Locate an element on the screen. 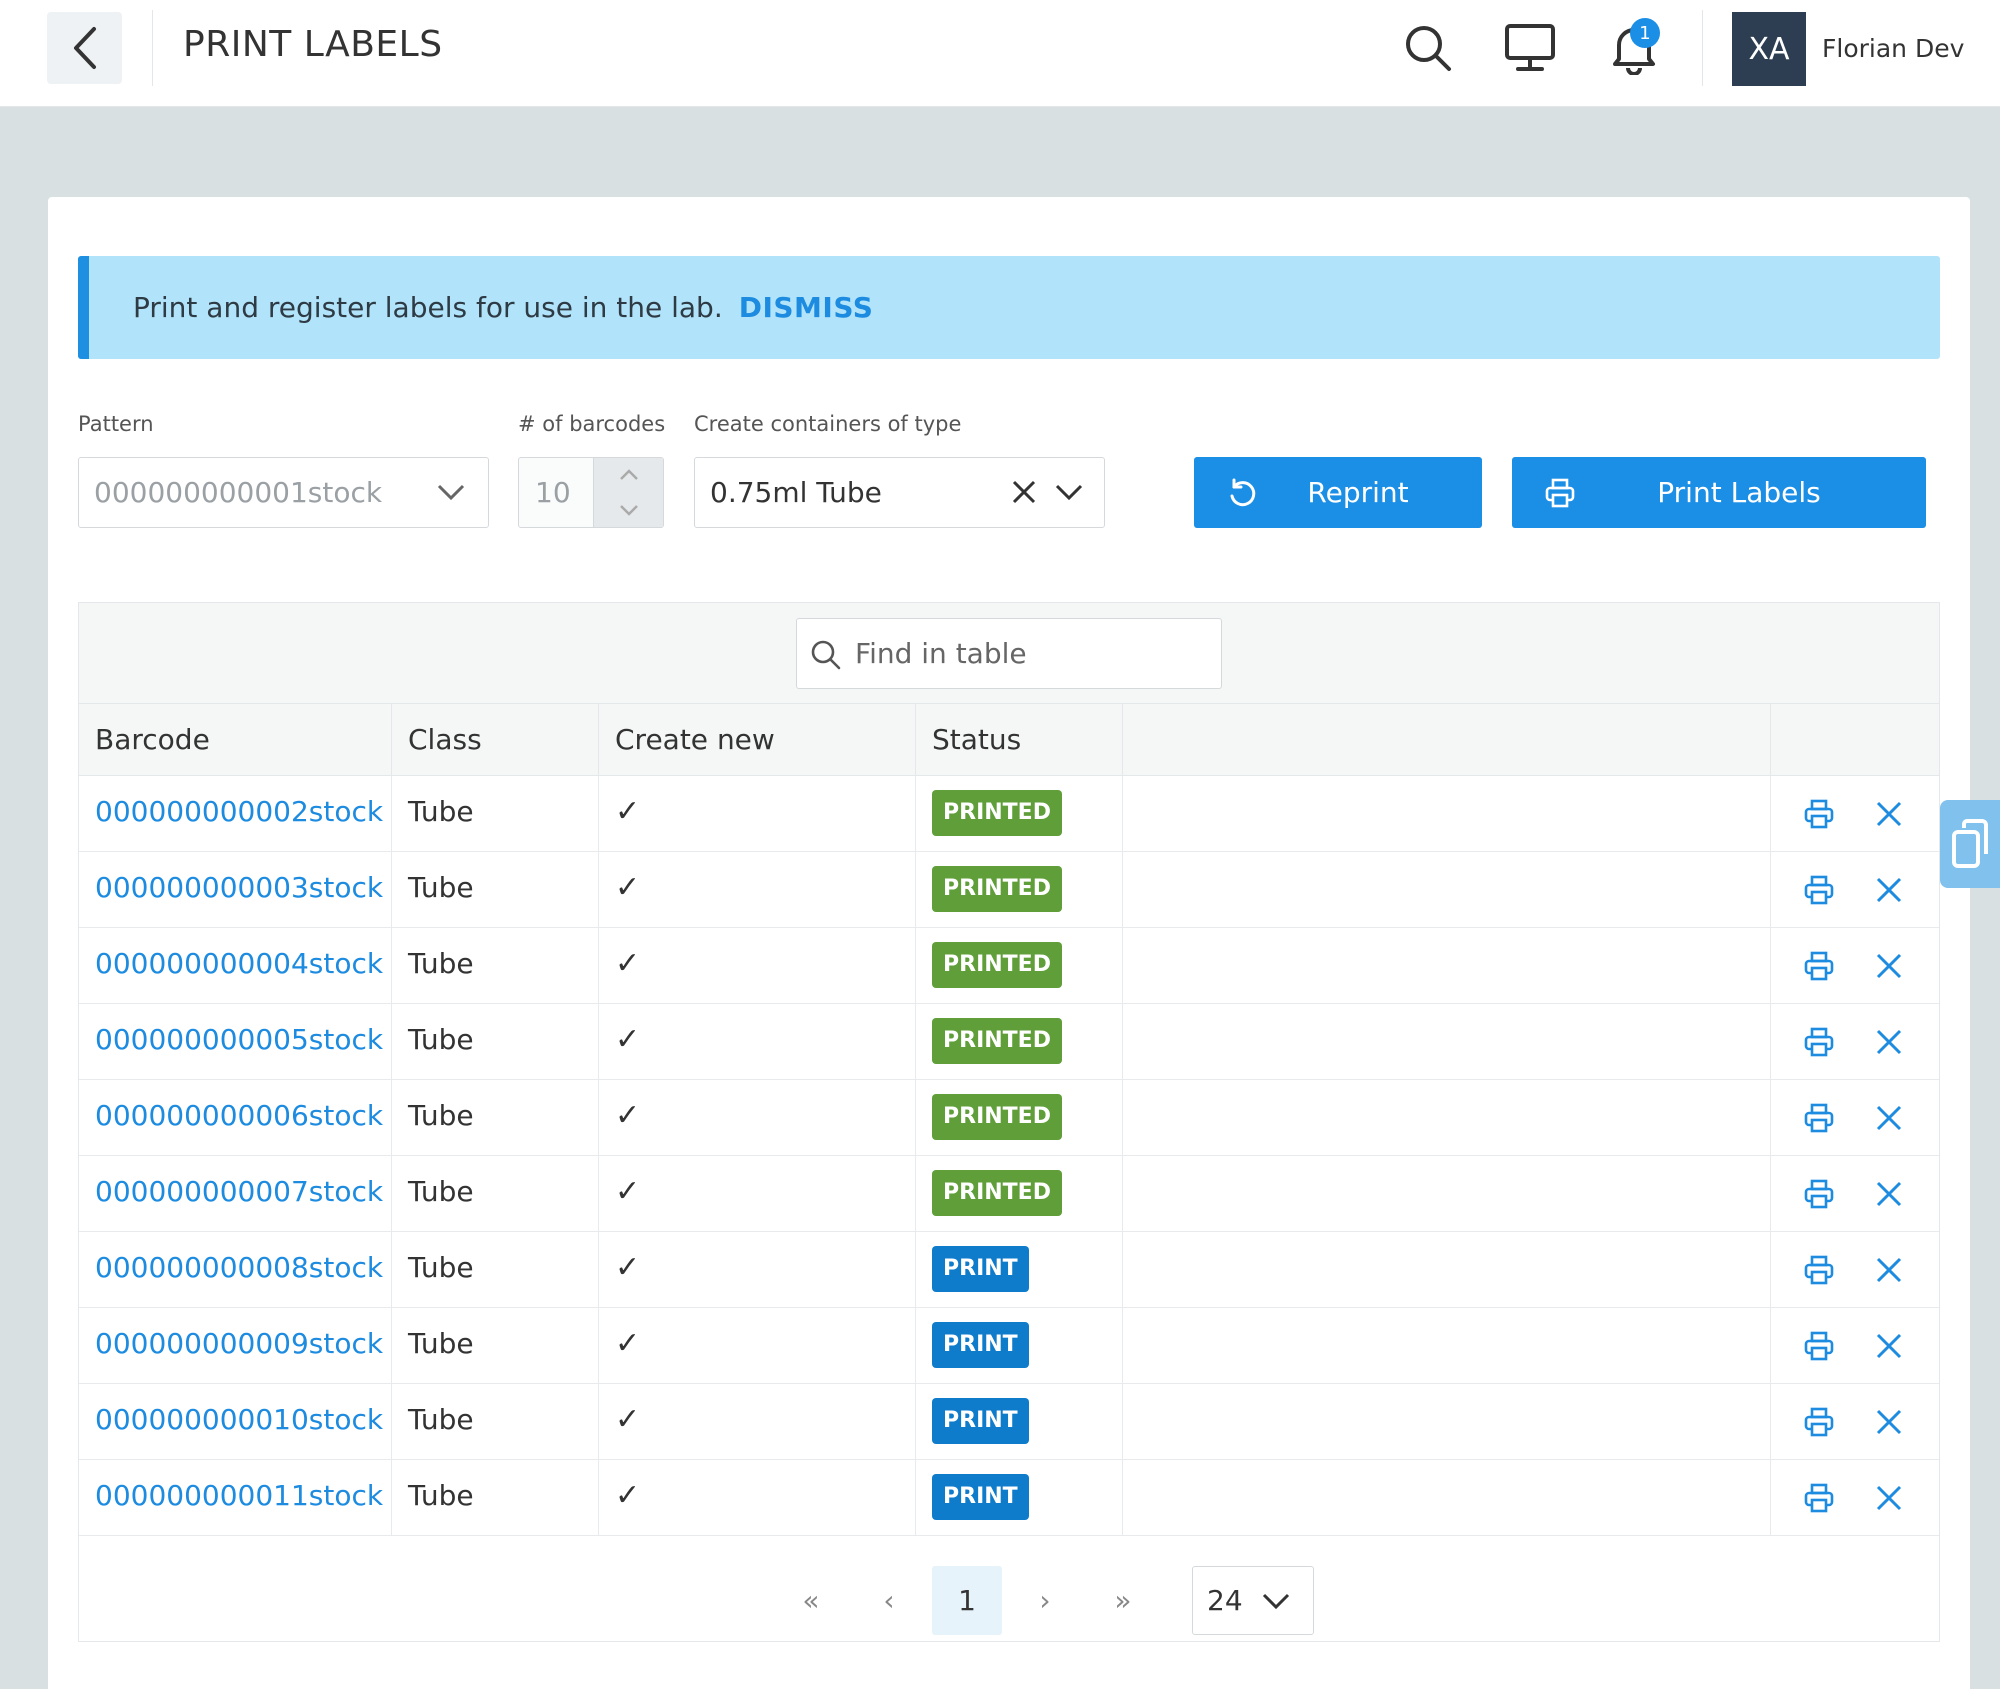  table-row: 000000000005stock Tube ✓ PRINTED is located at coordinates (1009, 1042).